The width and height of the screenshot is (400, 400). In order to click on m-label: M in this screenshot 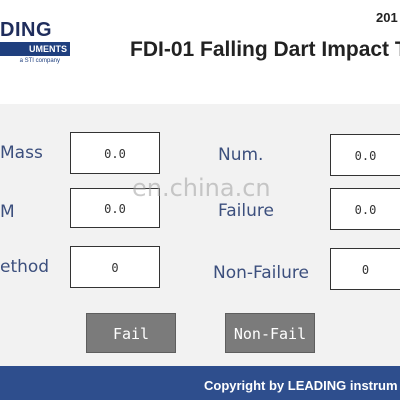, I will do `click(7, 212)`.